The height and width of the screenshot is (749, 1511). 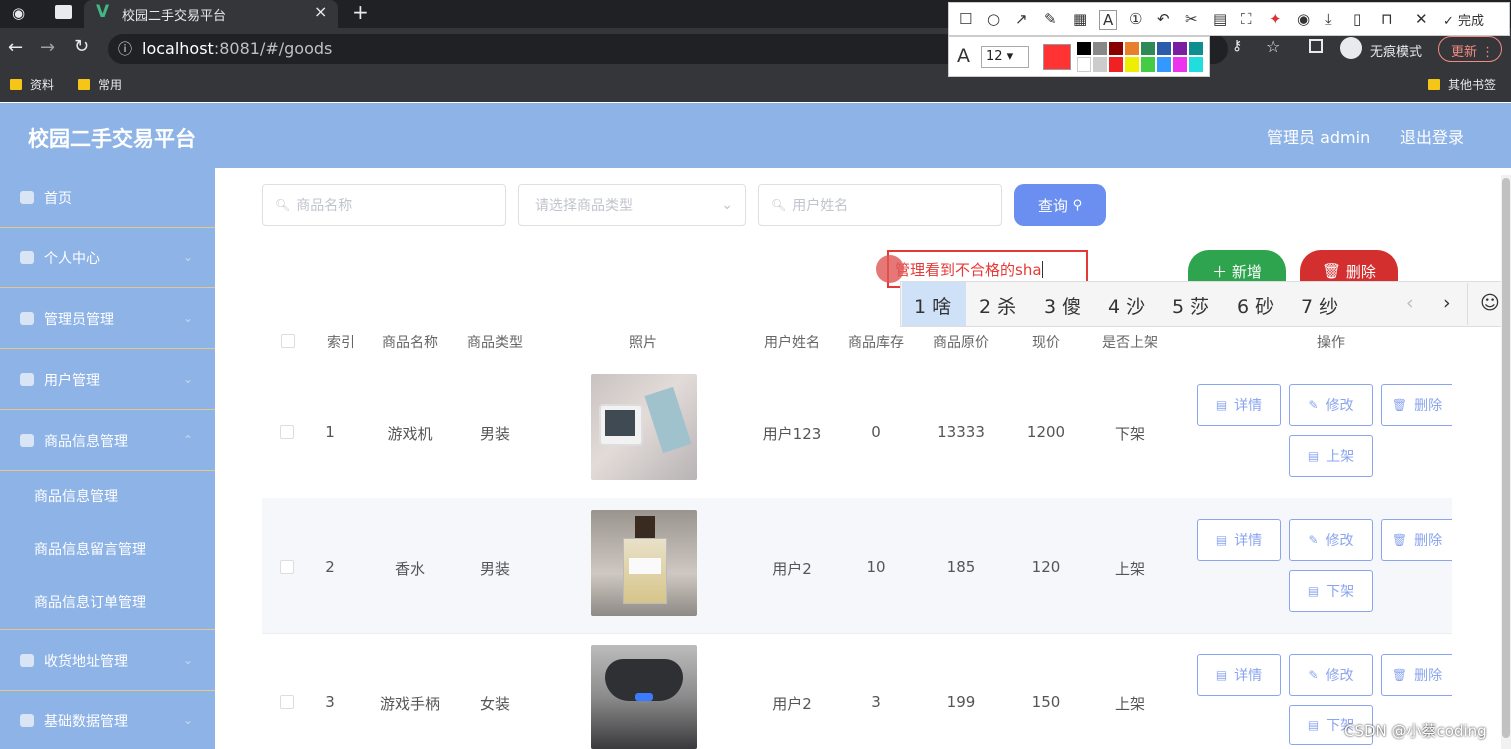 What do you see at coordinates (320, 11) in the screenshot?
I see `tab-close-icon: ×` at bounding box center [320, 11].